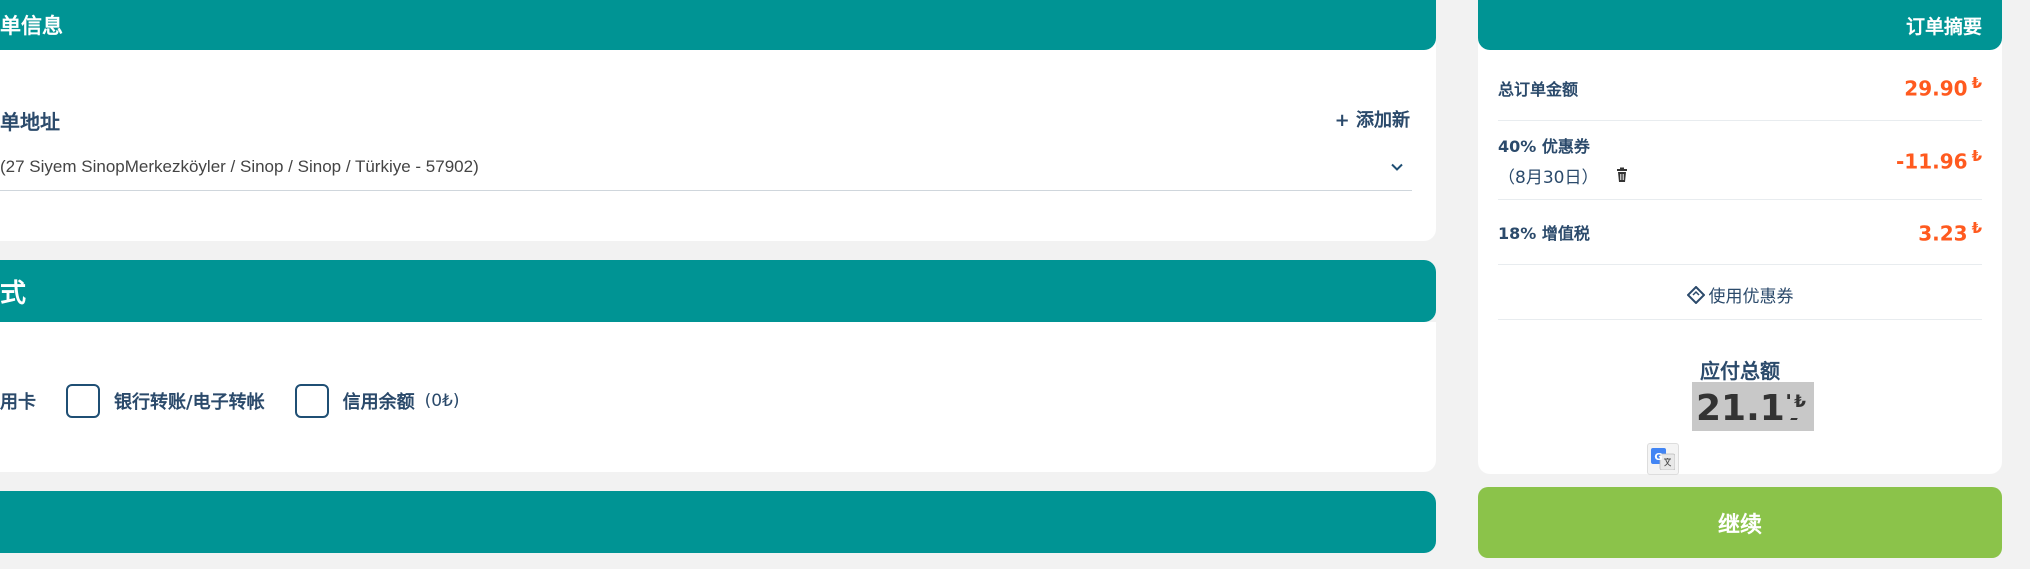 The height and width of the screenshot is (569, 2030). What do you see at coordinates (311, 401) in the screenshot?
I see `credit-balance-checkbox` at bounding box center [311, 401].